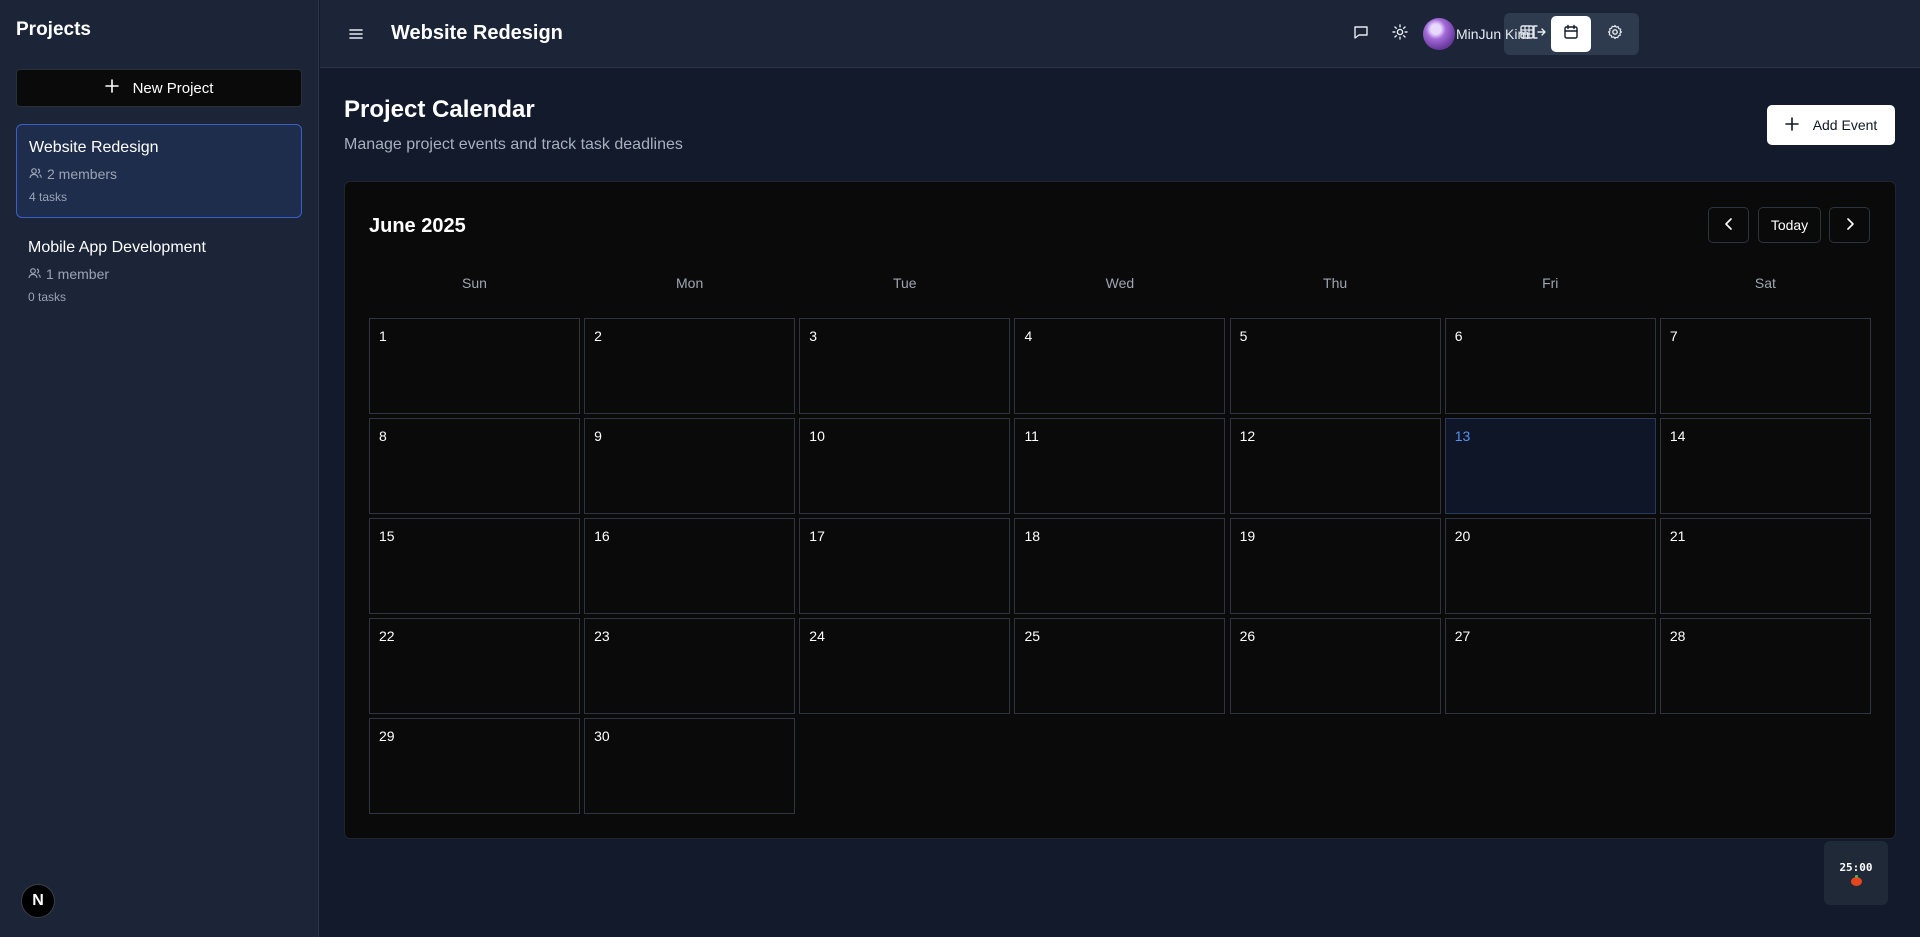 The width and height of the screenshot is (1920, 937). What do you see at coordinates (905, 666) in the screenshot?
I see `calendar-day: 24` at bounding box center [905, 666].